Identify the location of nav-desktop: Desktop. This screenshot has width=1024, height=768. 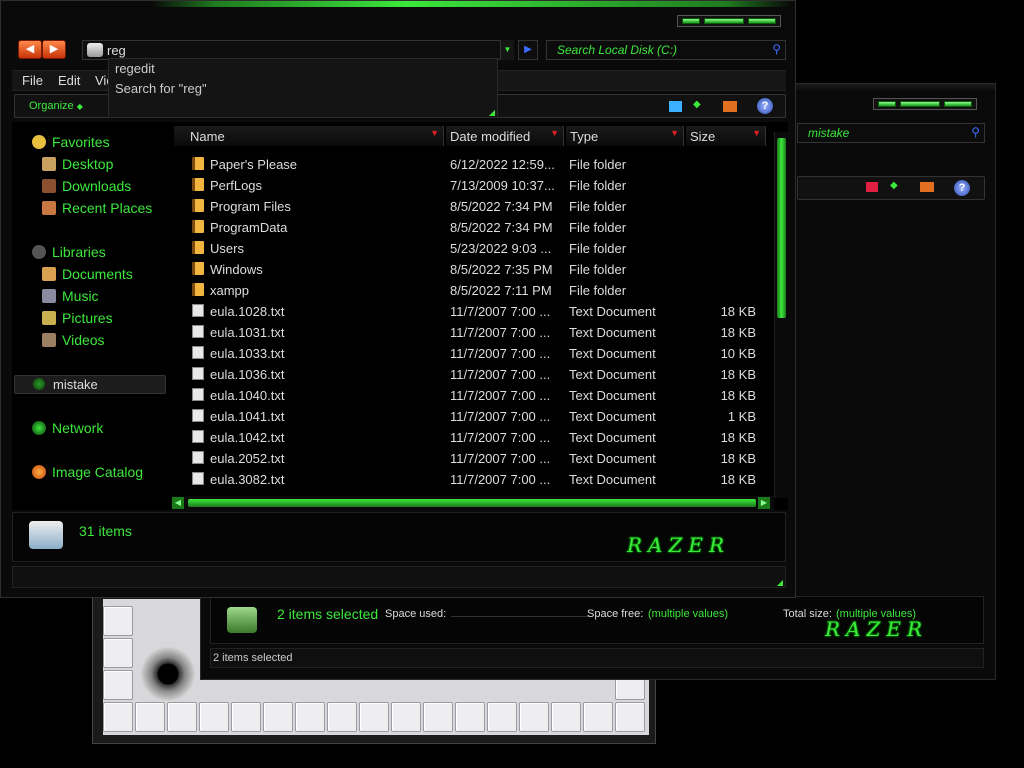
(77, 164).